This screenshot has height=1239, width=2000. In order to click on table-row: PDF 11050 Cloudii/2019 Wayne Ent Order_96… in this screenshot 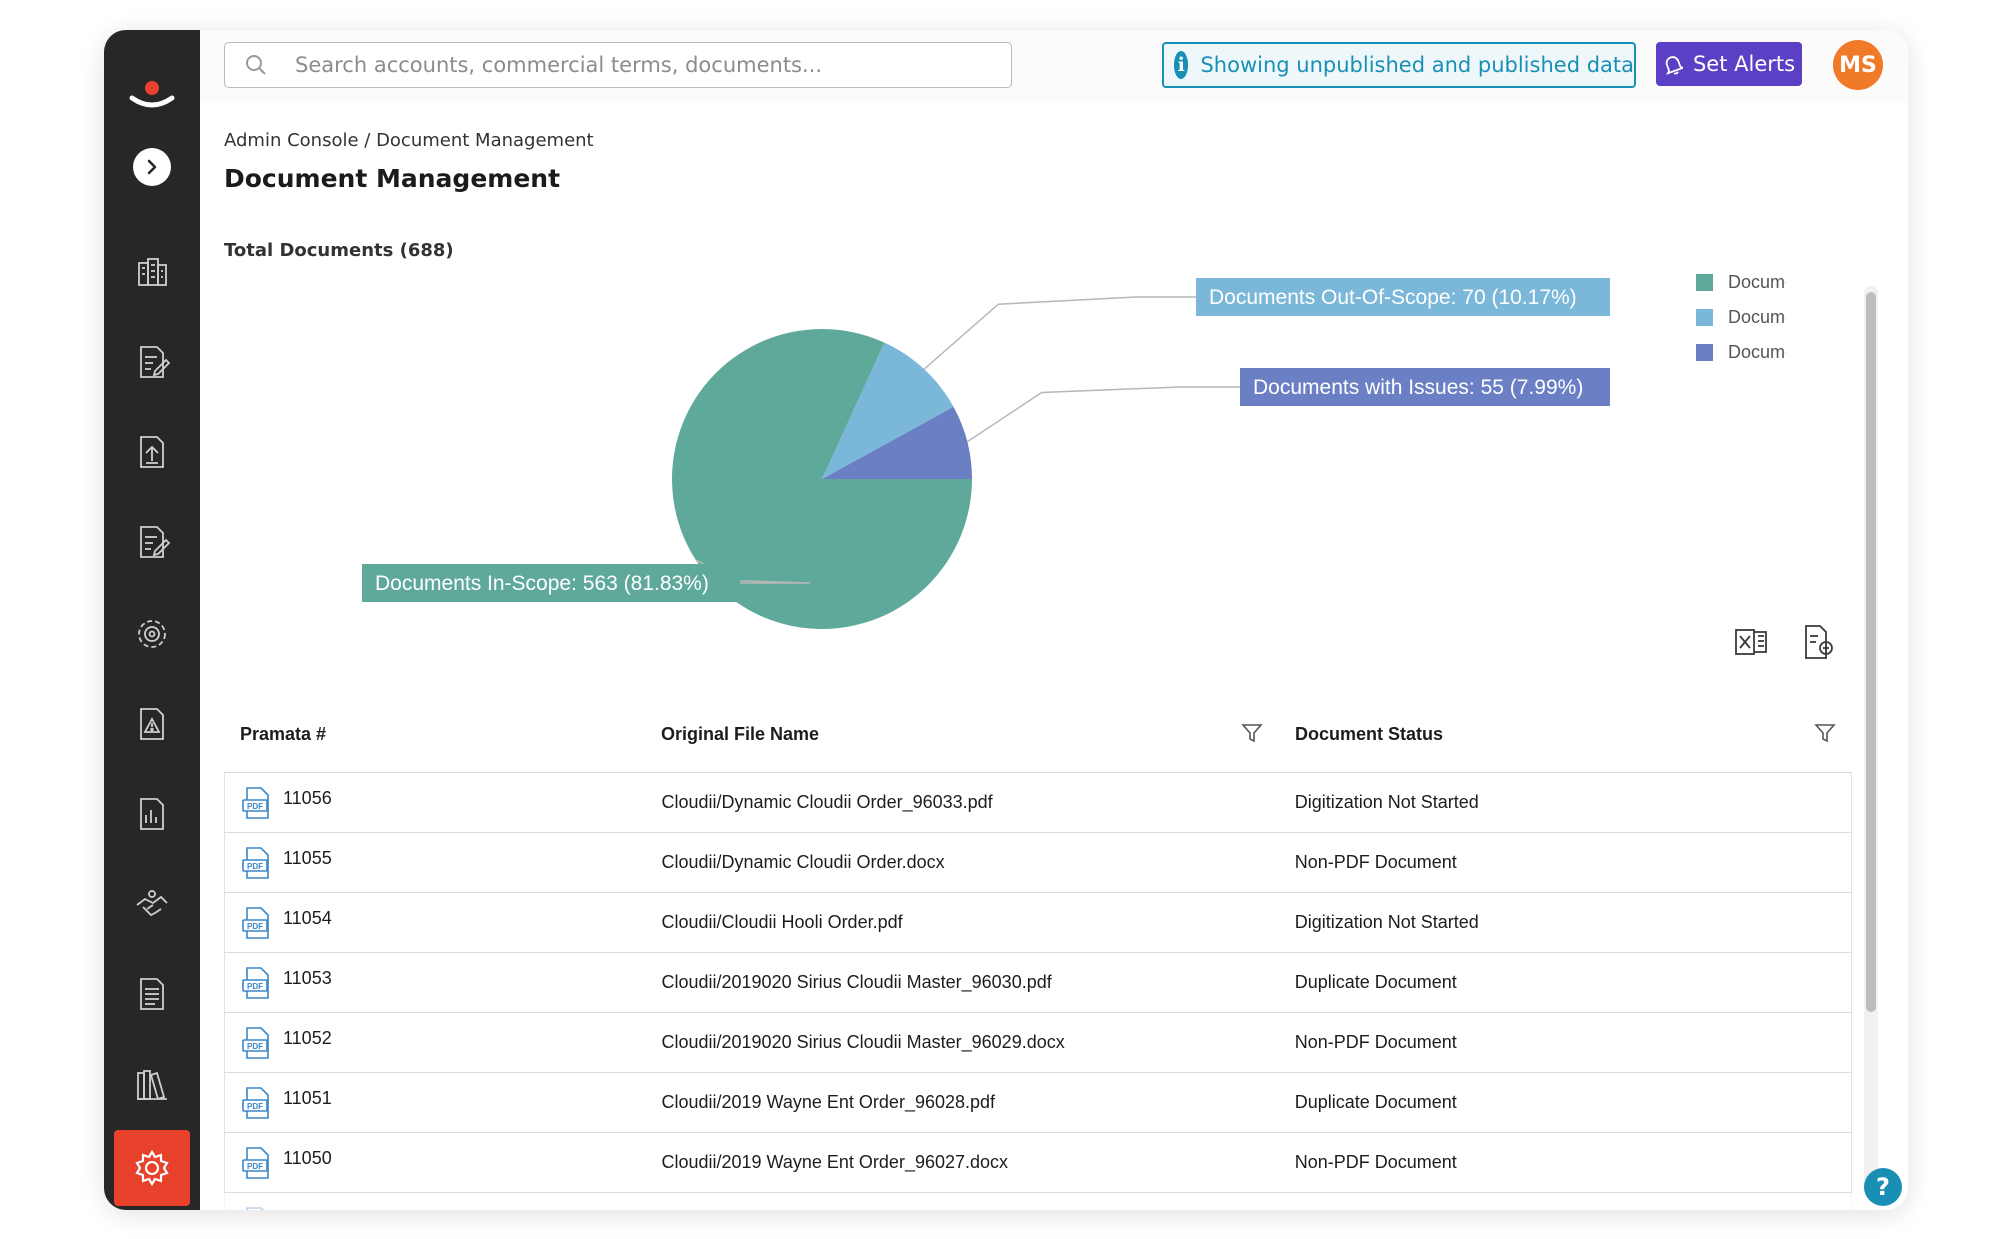, I will do `click(1038, 1163)`.